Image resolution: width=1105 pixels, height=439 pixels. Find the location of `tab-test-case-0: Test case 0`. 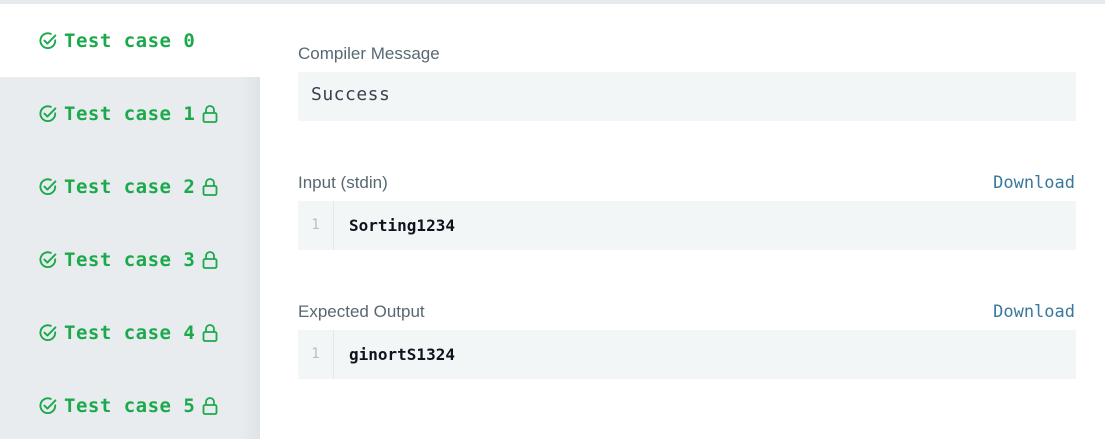

tab-test-case-0: Test case 0 is located at coordinates (131, 40).